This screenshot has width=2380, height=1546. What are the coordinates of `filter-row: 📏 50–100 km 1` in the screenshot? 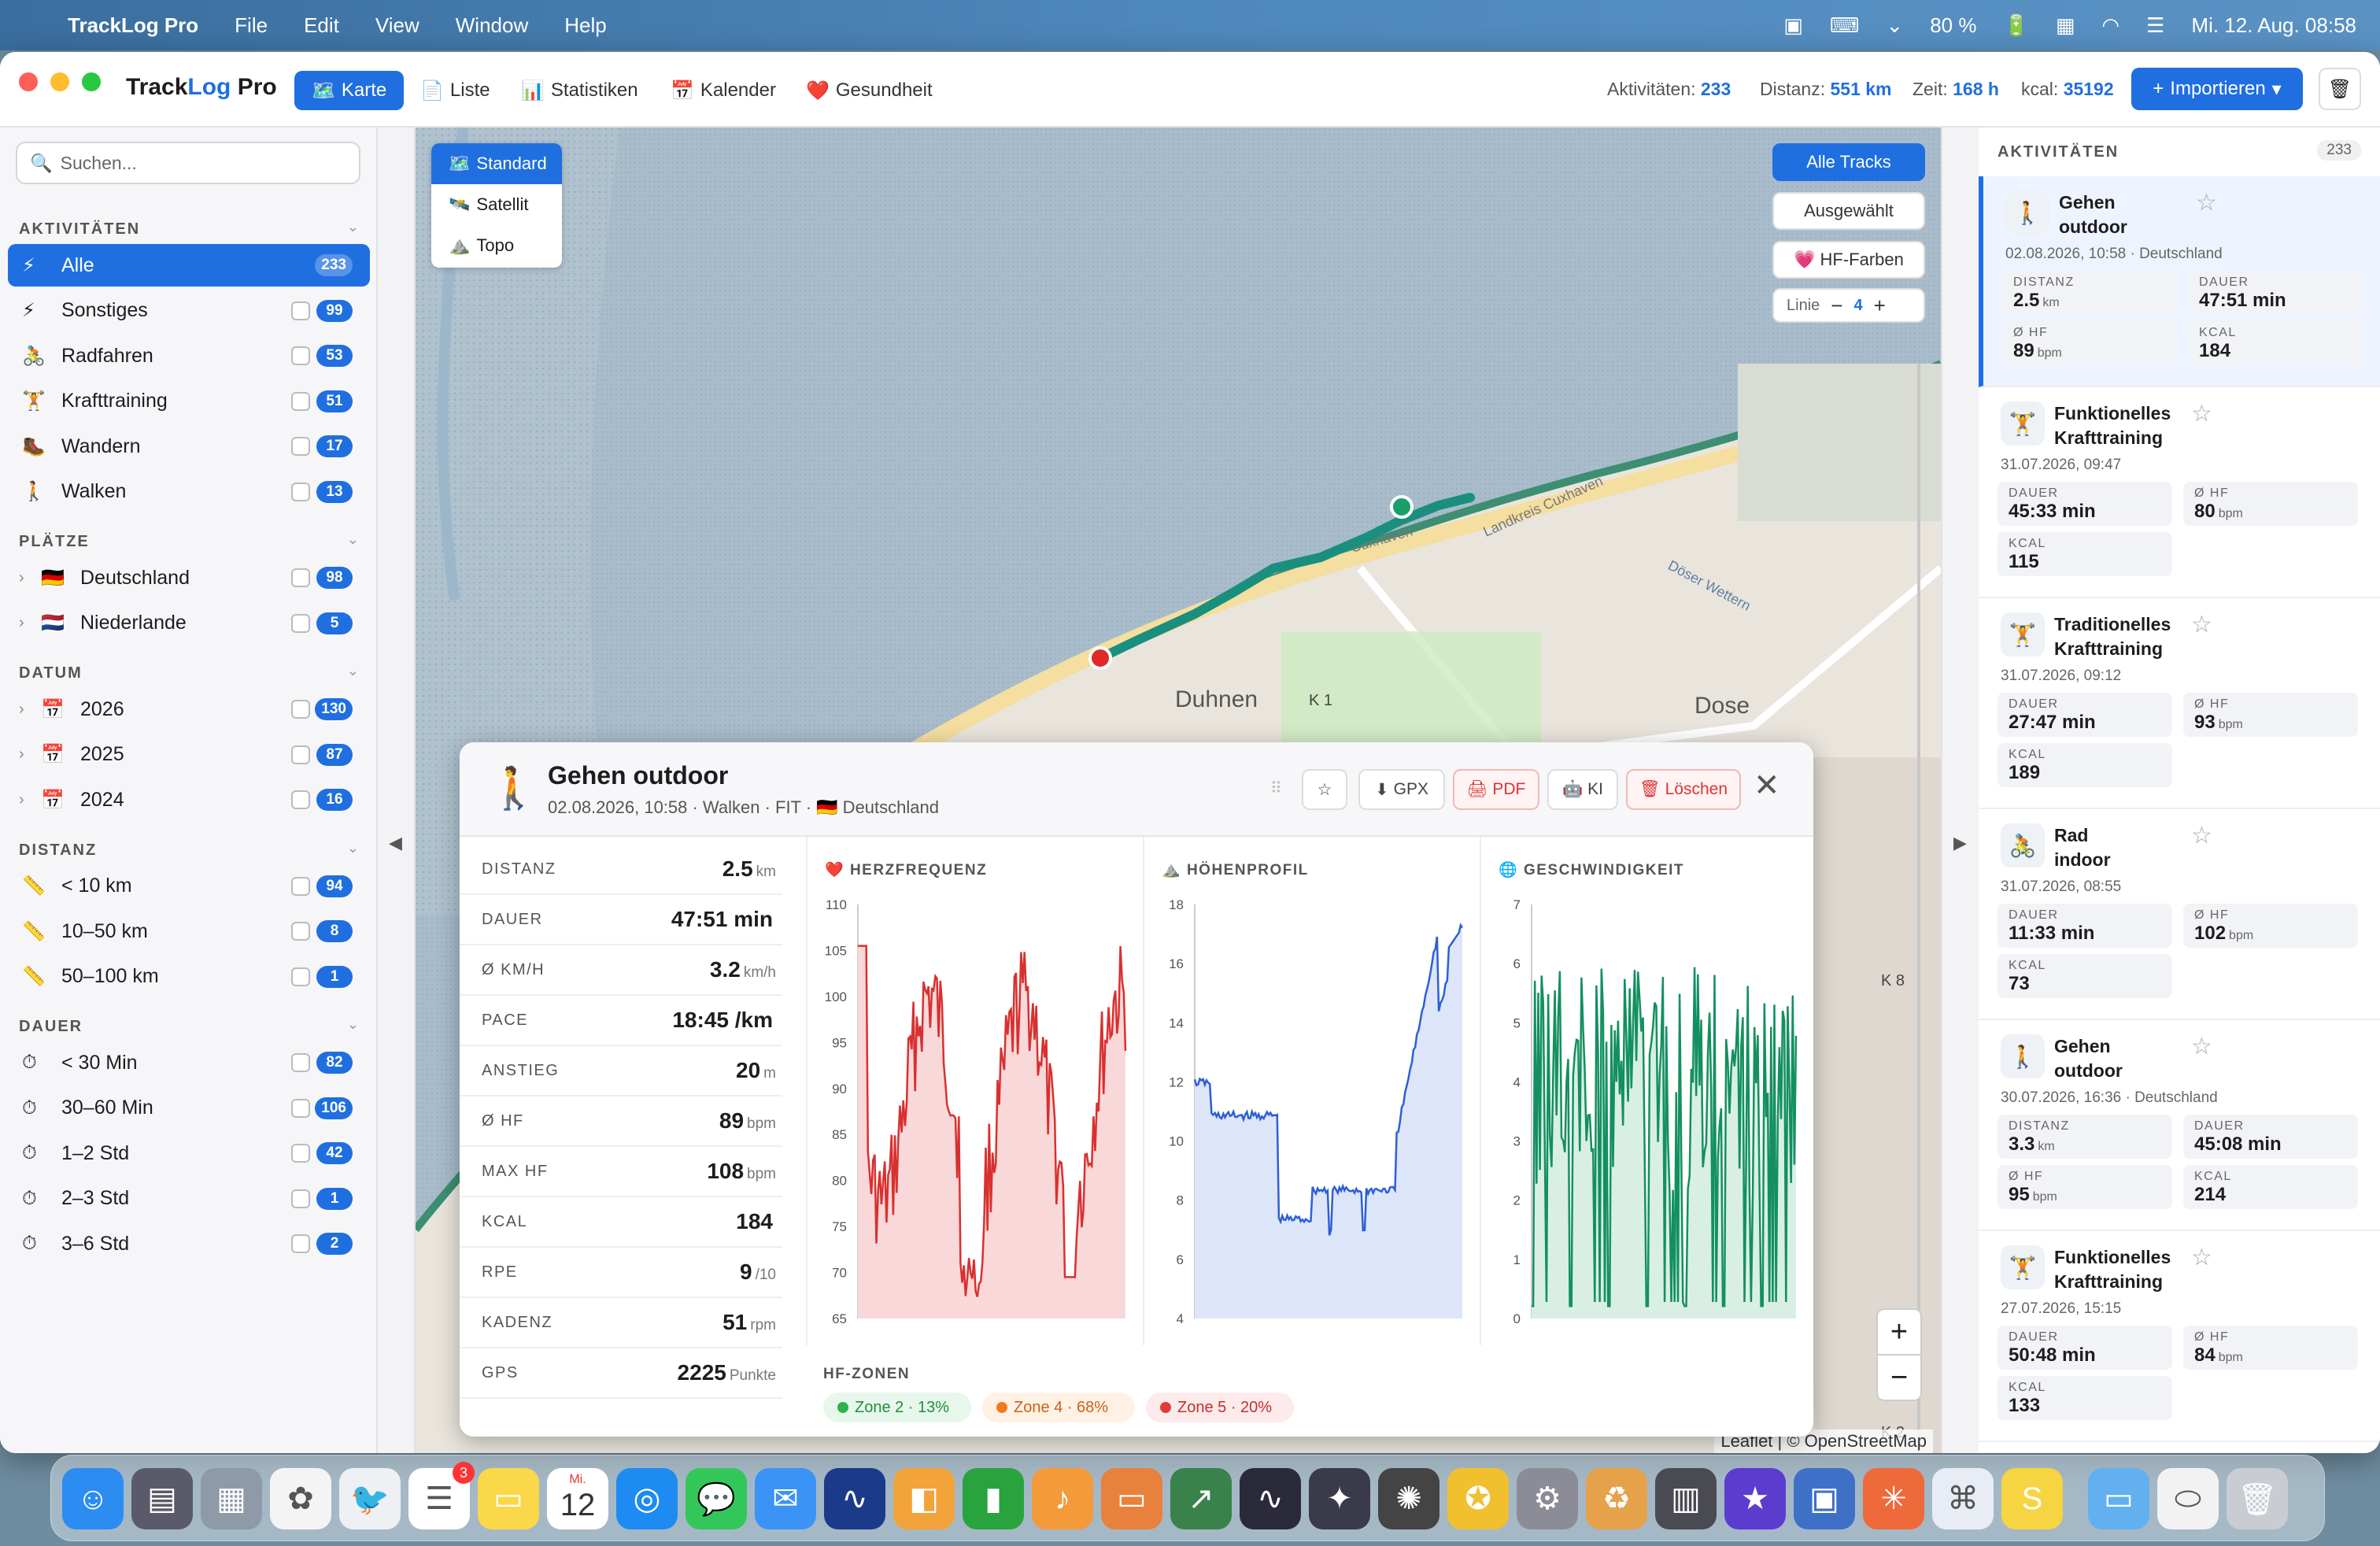 It's located at (189, 977).